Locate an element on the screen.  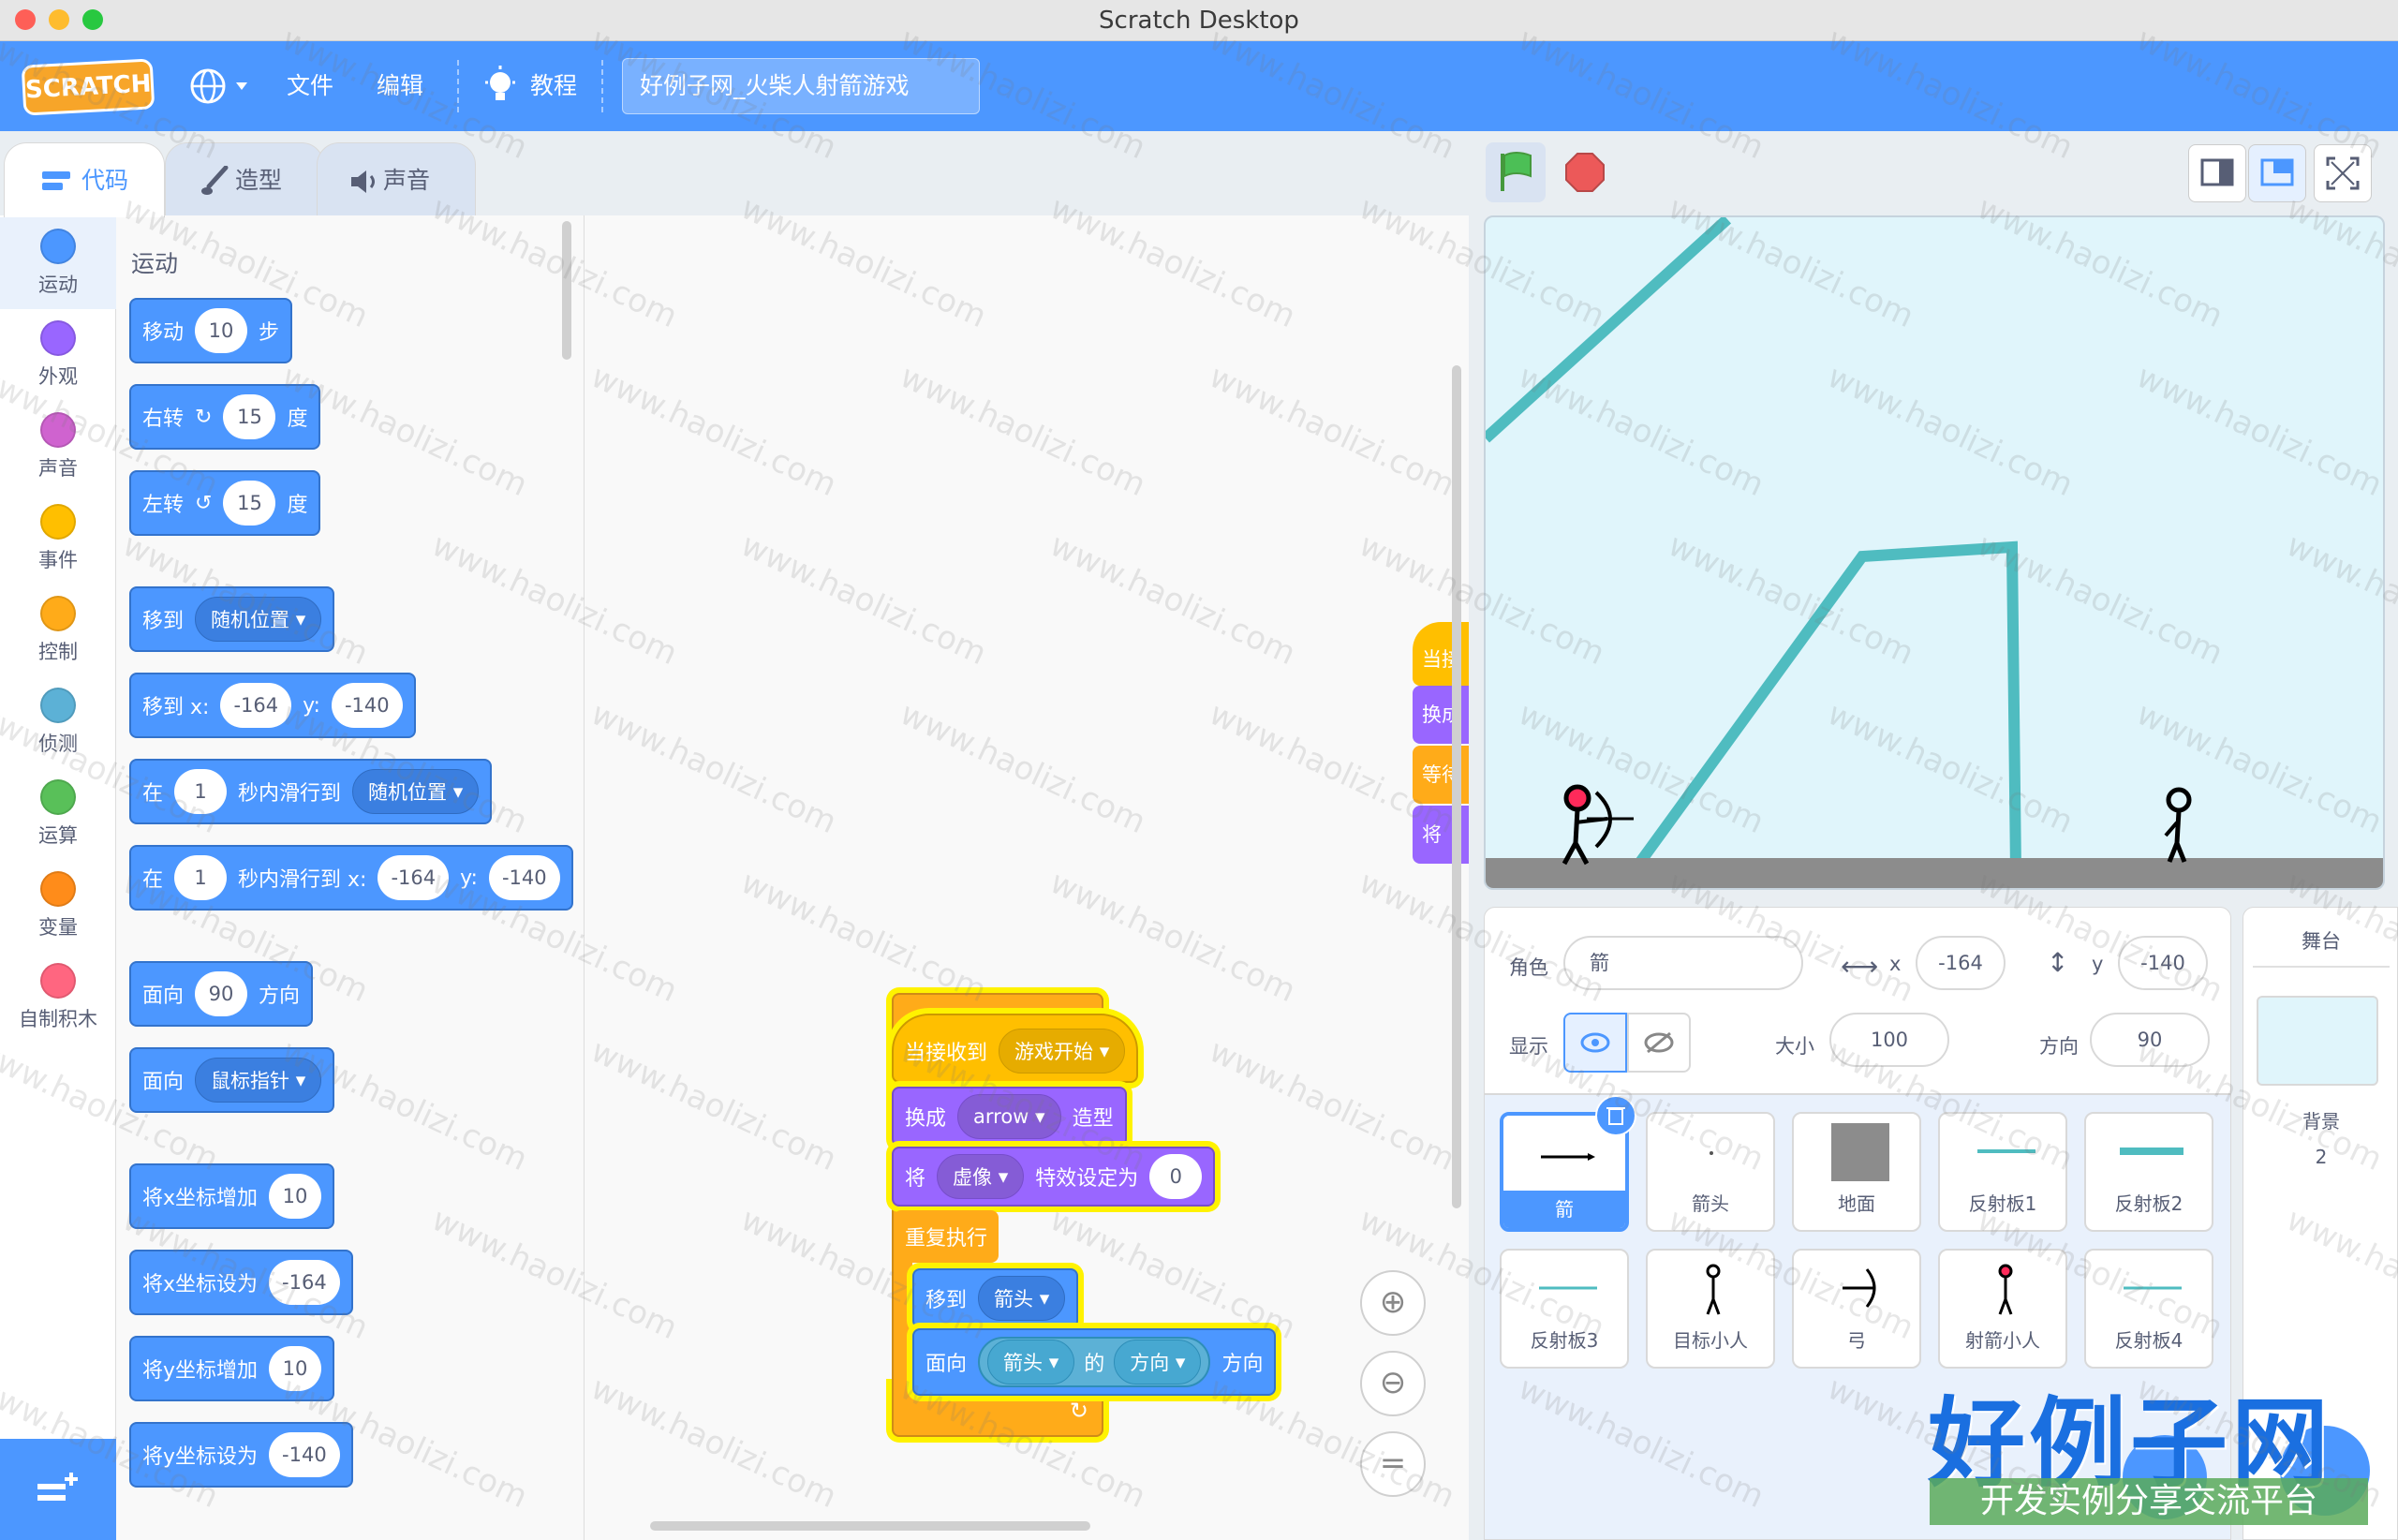
category-sound: 声音 is located at coordinates (58, 447).